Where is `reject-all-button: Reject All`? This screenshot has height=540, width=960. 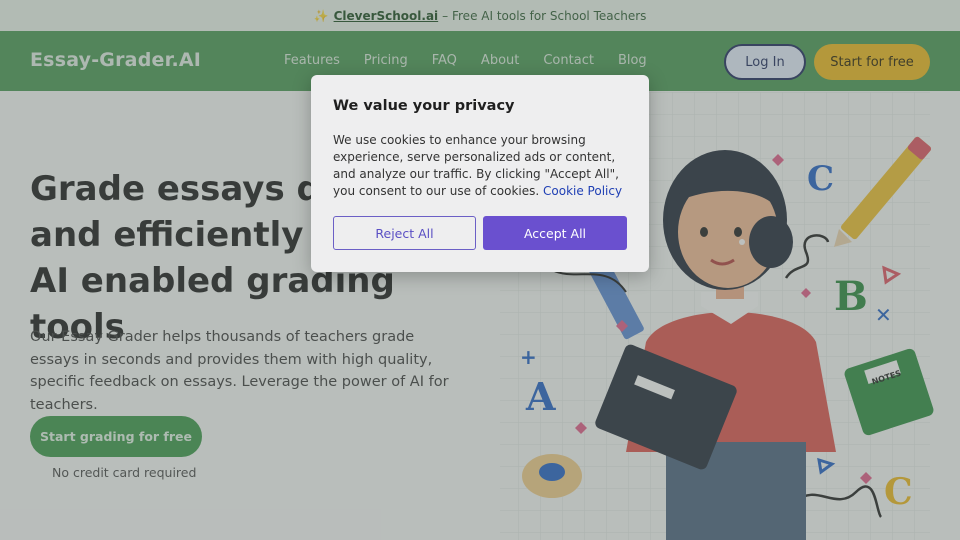 reject-all-button: Reject All is located at coordinates (404, 233).